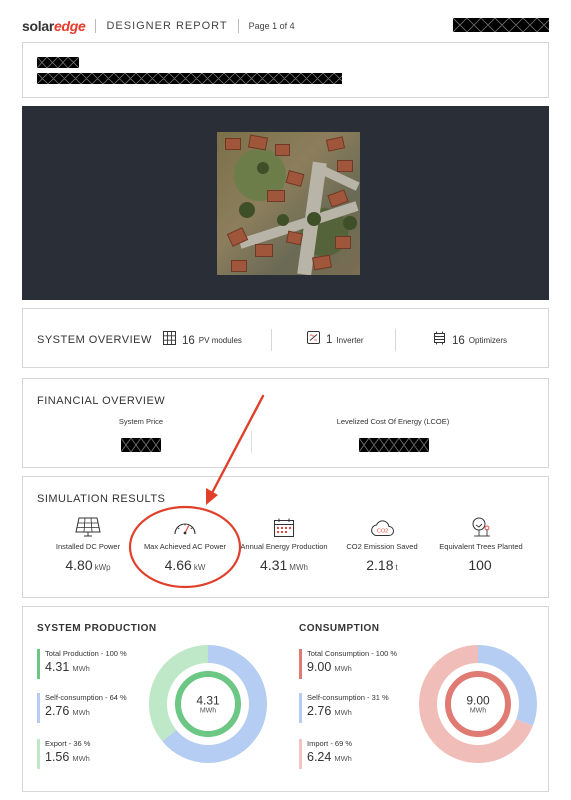  Describe the element at coordinates (101, 499) in the screenshot. I see `section-title: SIMULATION RESULTS` at that location.